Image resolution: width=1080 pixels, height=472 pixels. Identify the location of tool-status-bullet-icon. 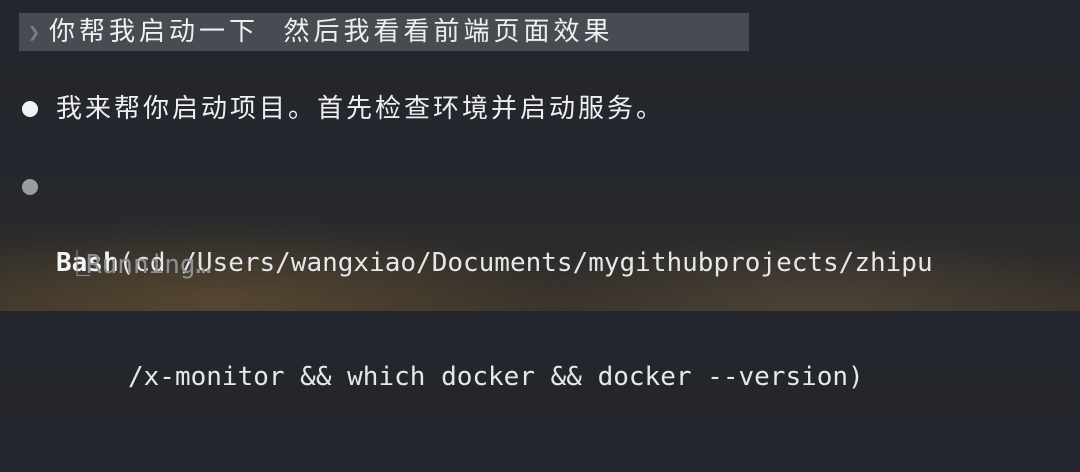
(30, 187).